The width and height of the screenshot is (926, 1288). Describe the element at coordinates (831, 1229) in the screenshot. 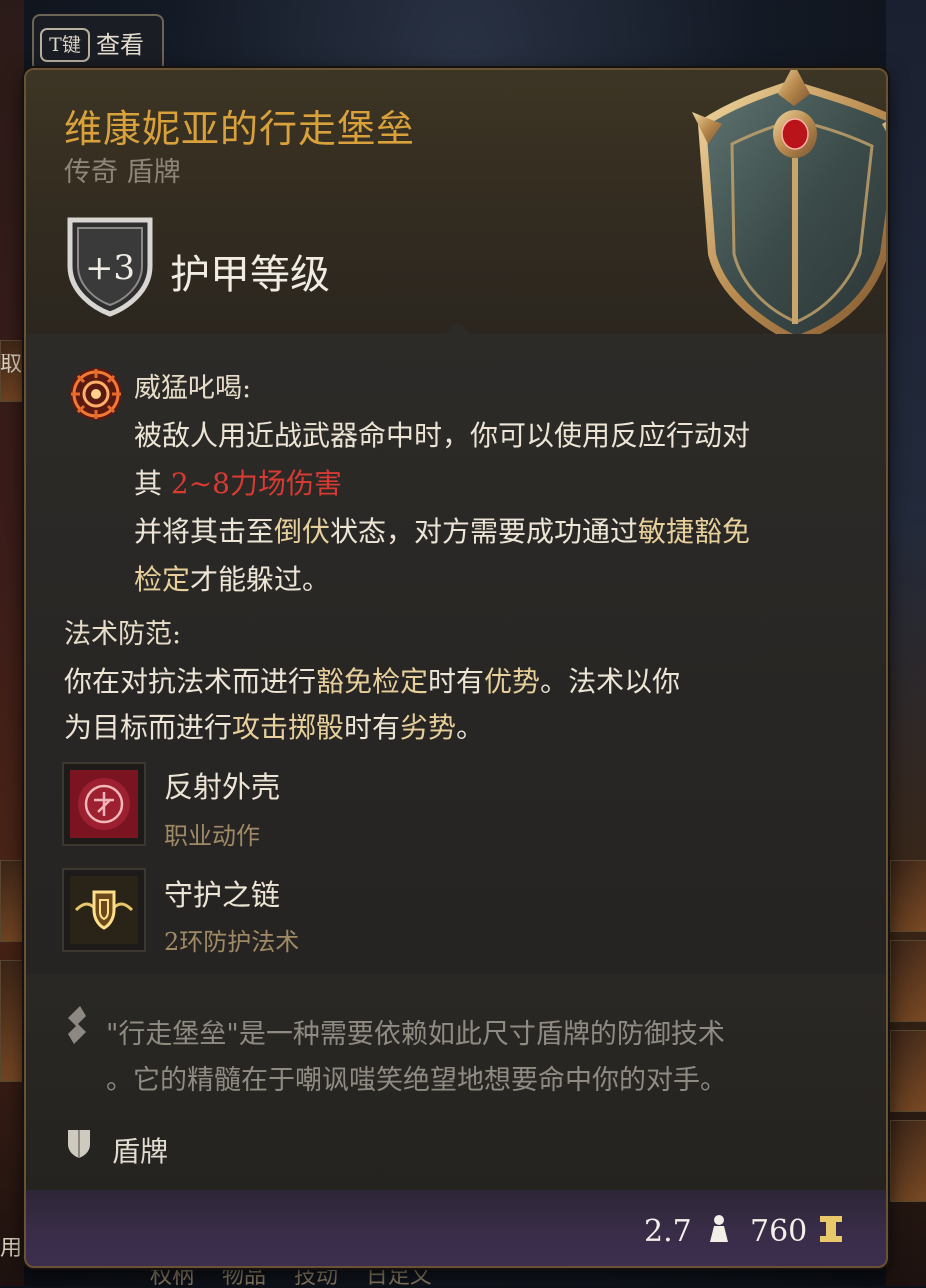

I see `gold-coin-icon` at that location.